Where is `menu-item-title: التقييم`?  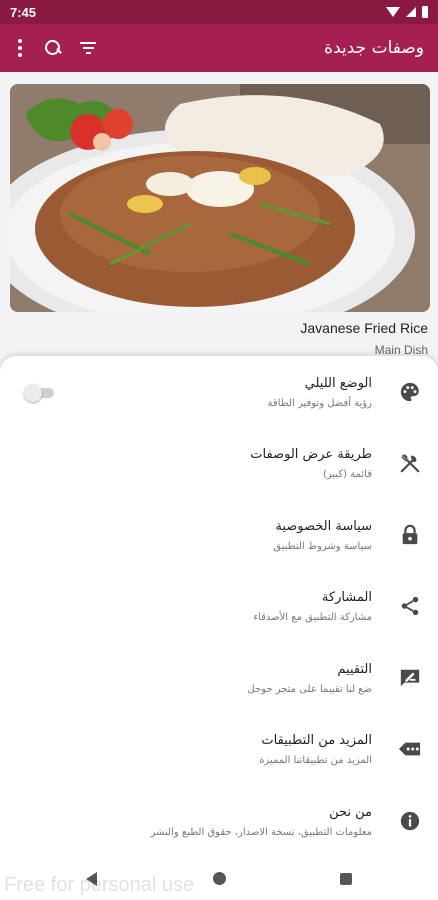 menu-item-title: التقييم is located at coordinates (354, 669).